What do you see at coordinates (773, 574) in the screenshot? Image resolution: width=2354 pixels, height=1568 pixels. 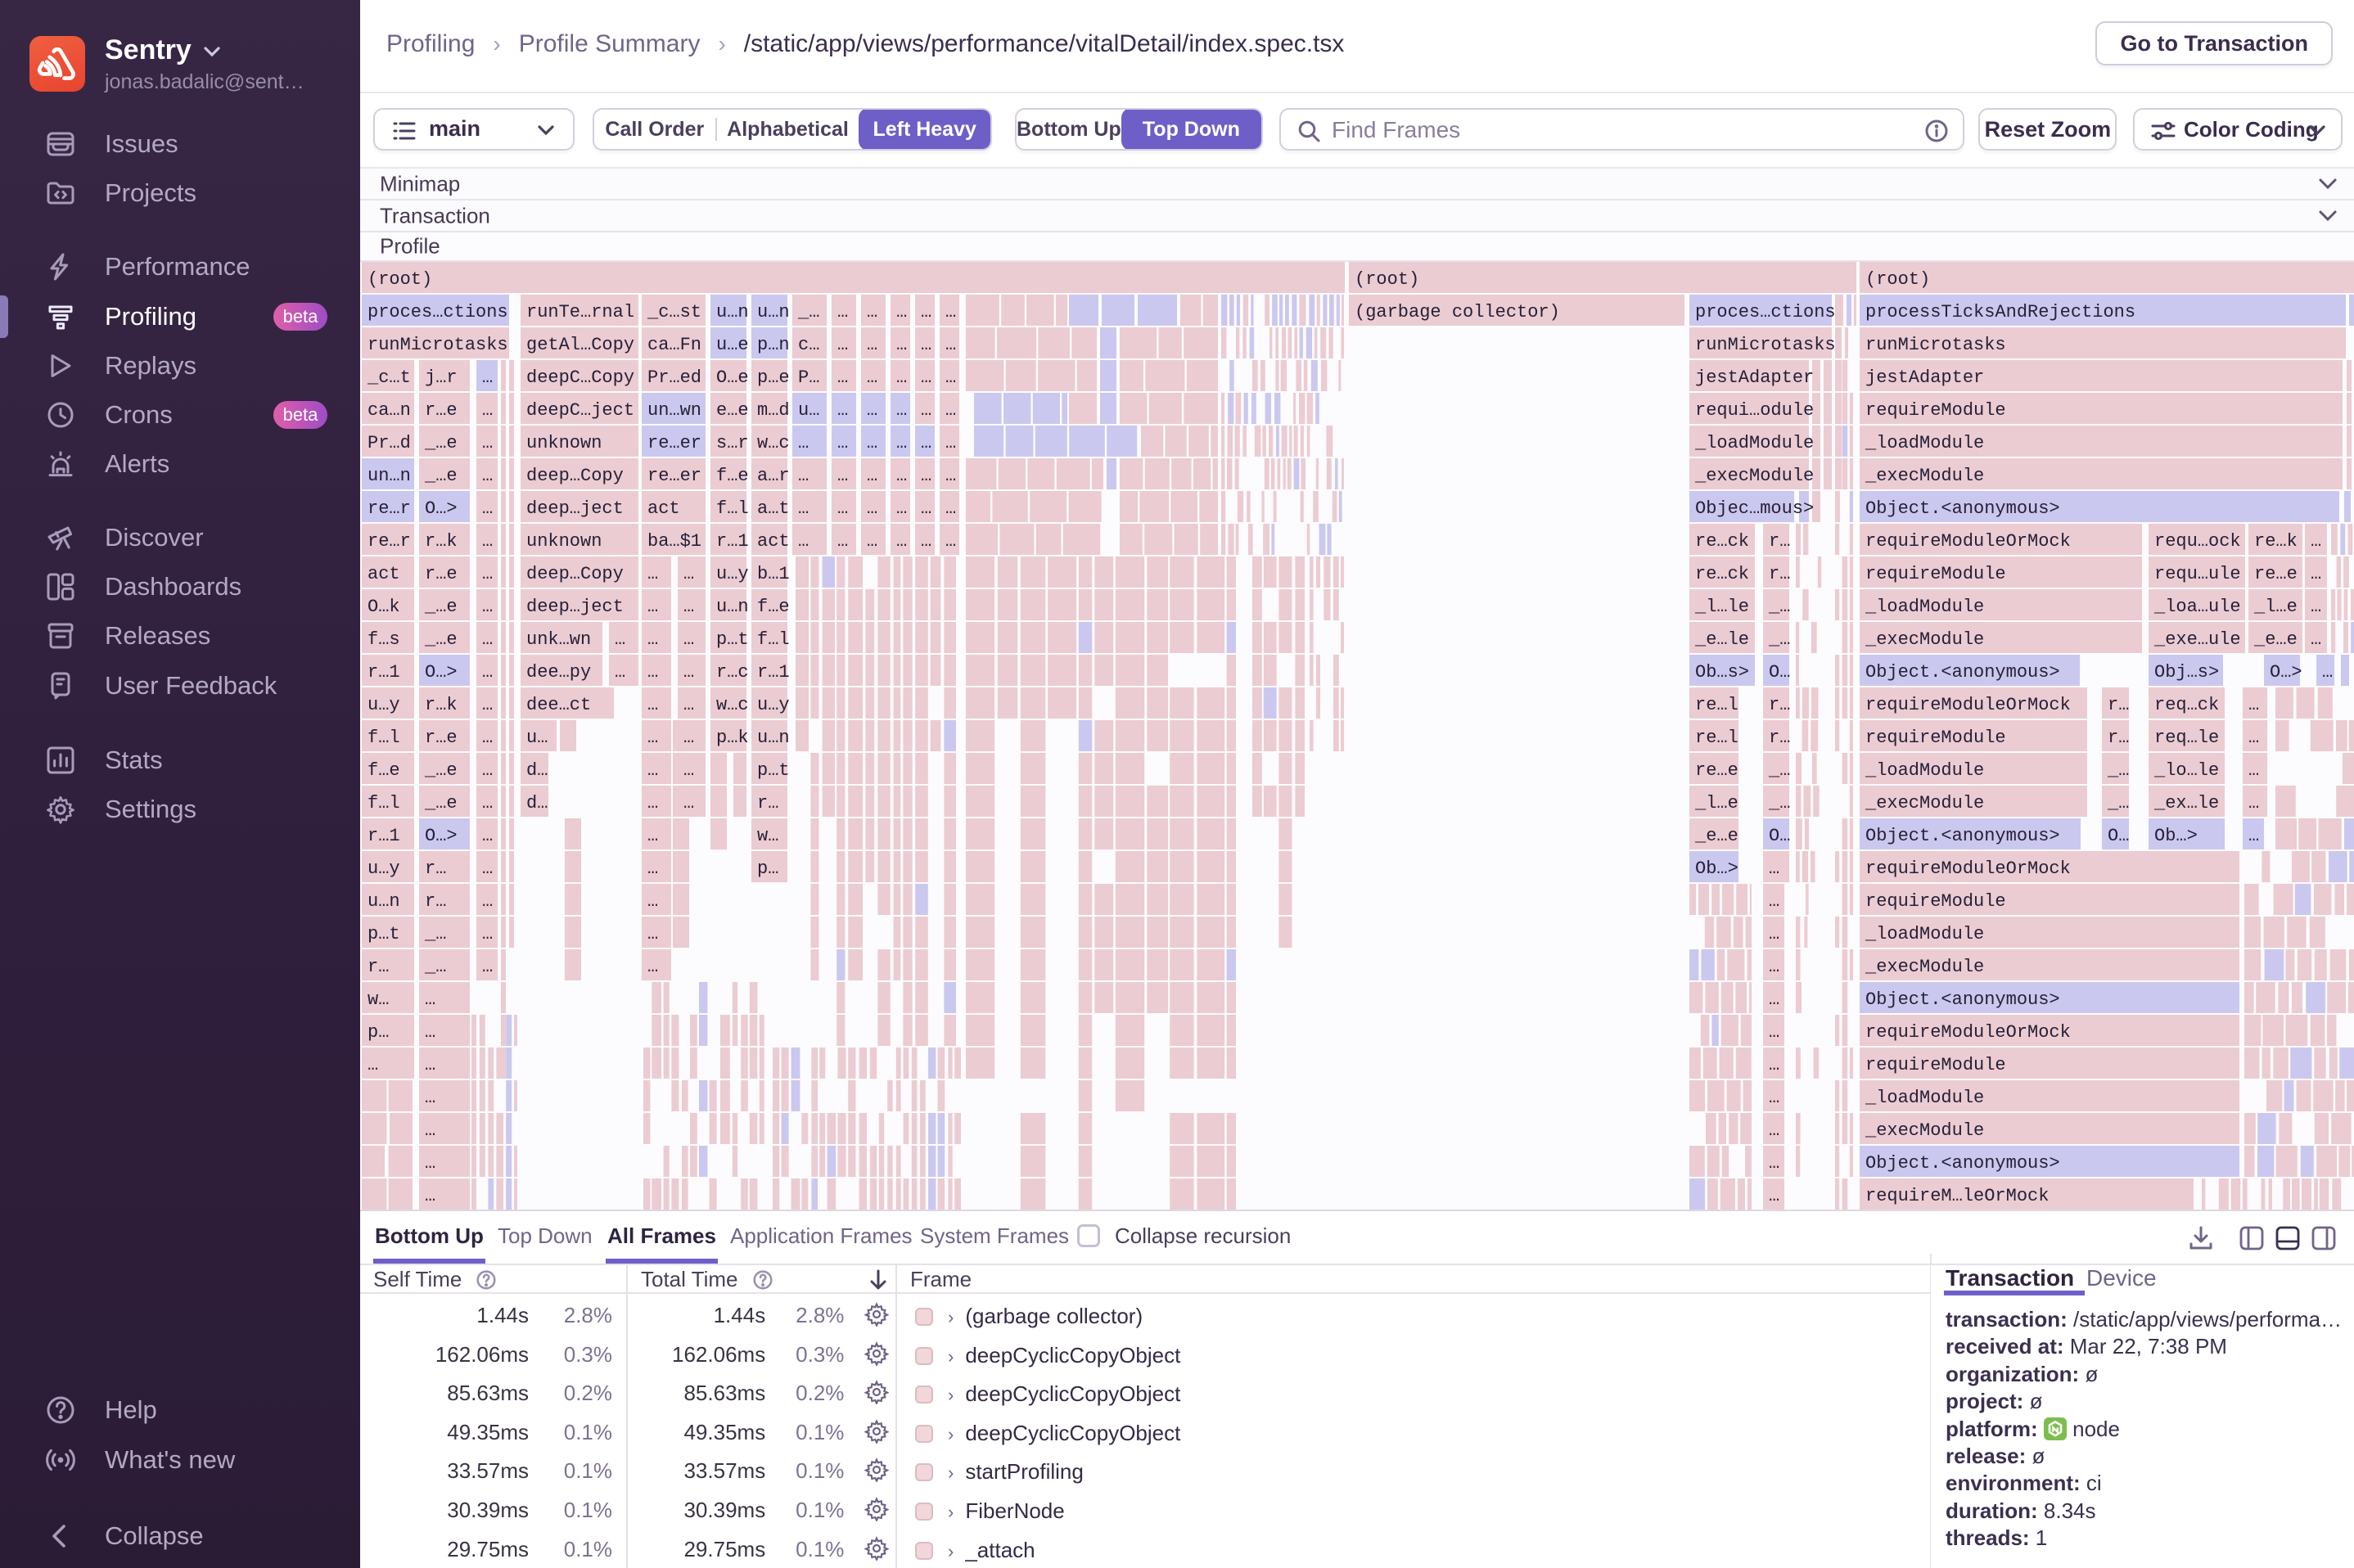 I see `svg-text: b…1` at bounding box center [773, 574].